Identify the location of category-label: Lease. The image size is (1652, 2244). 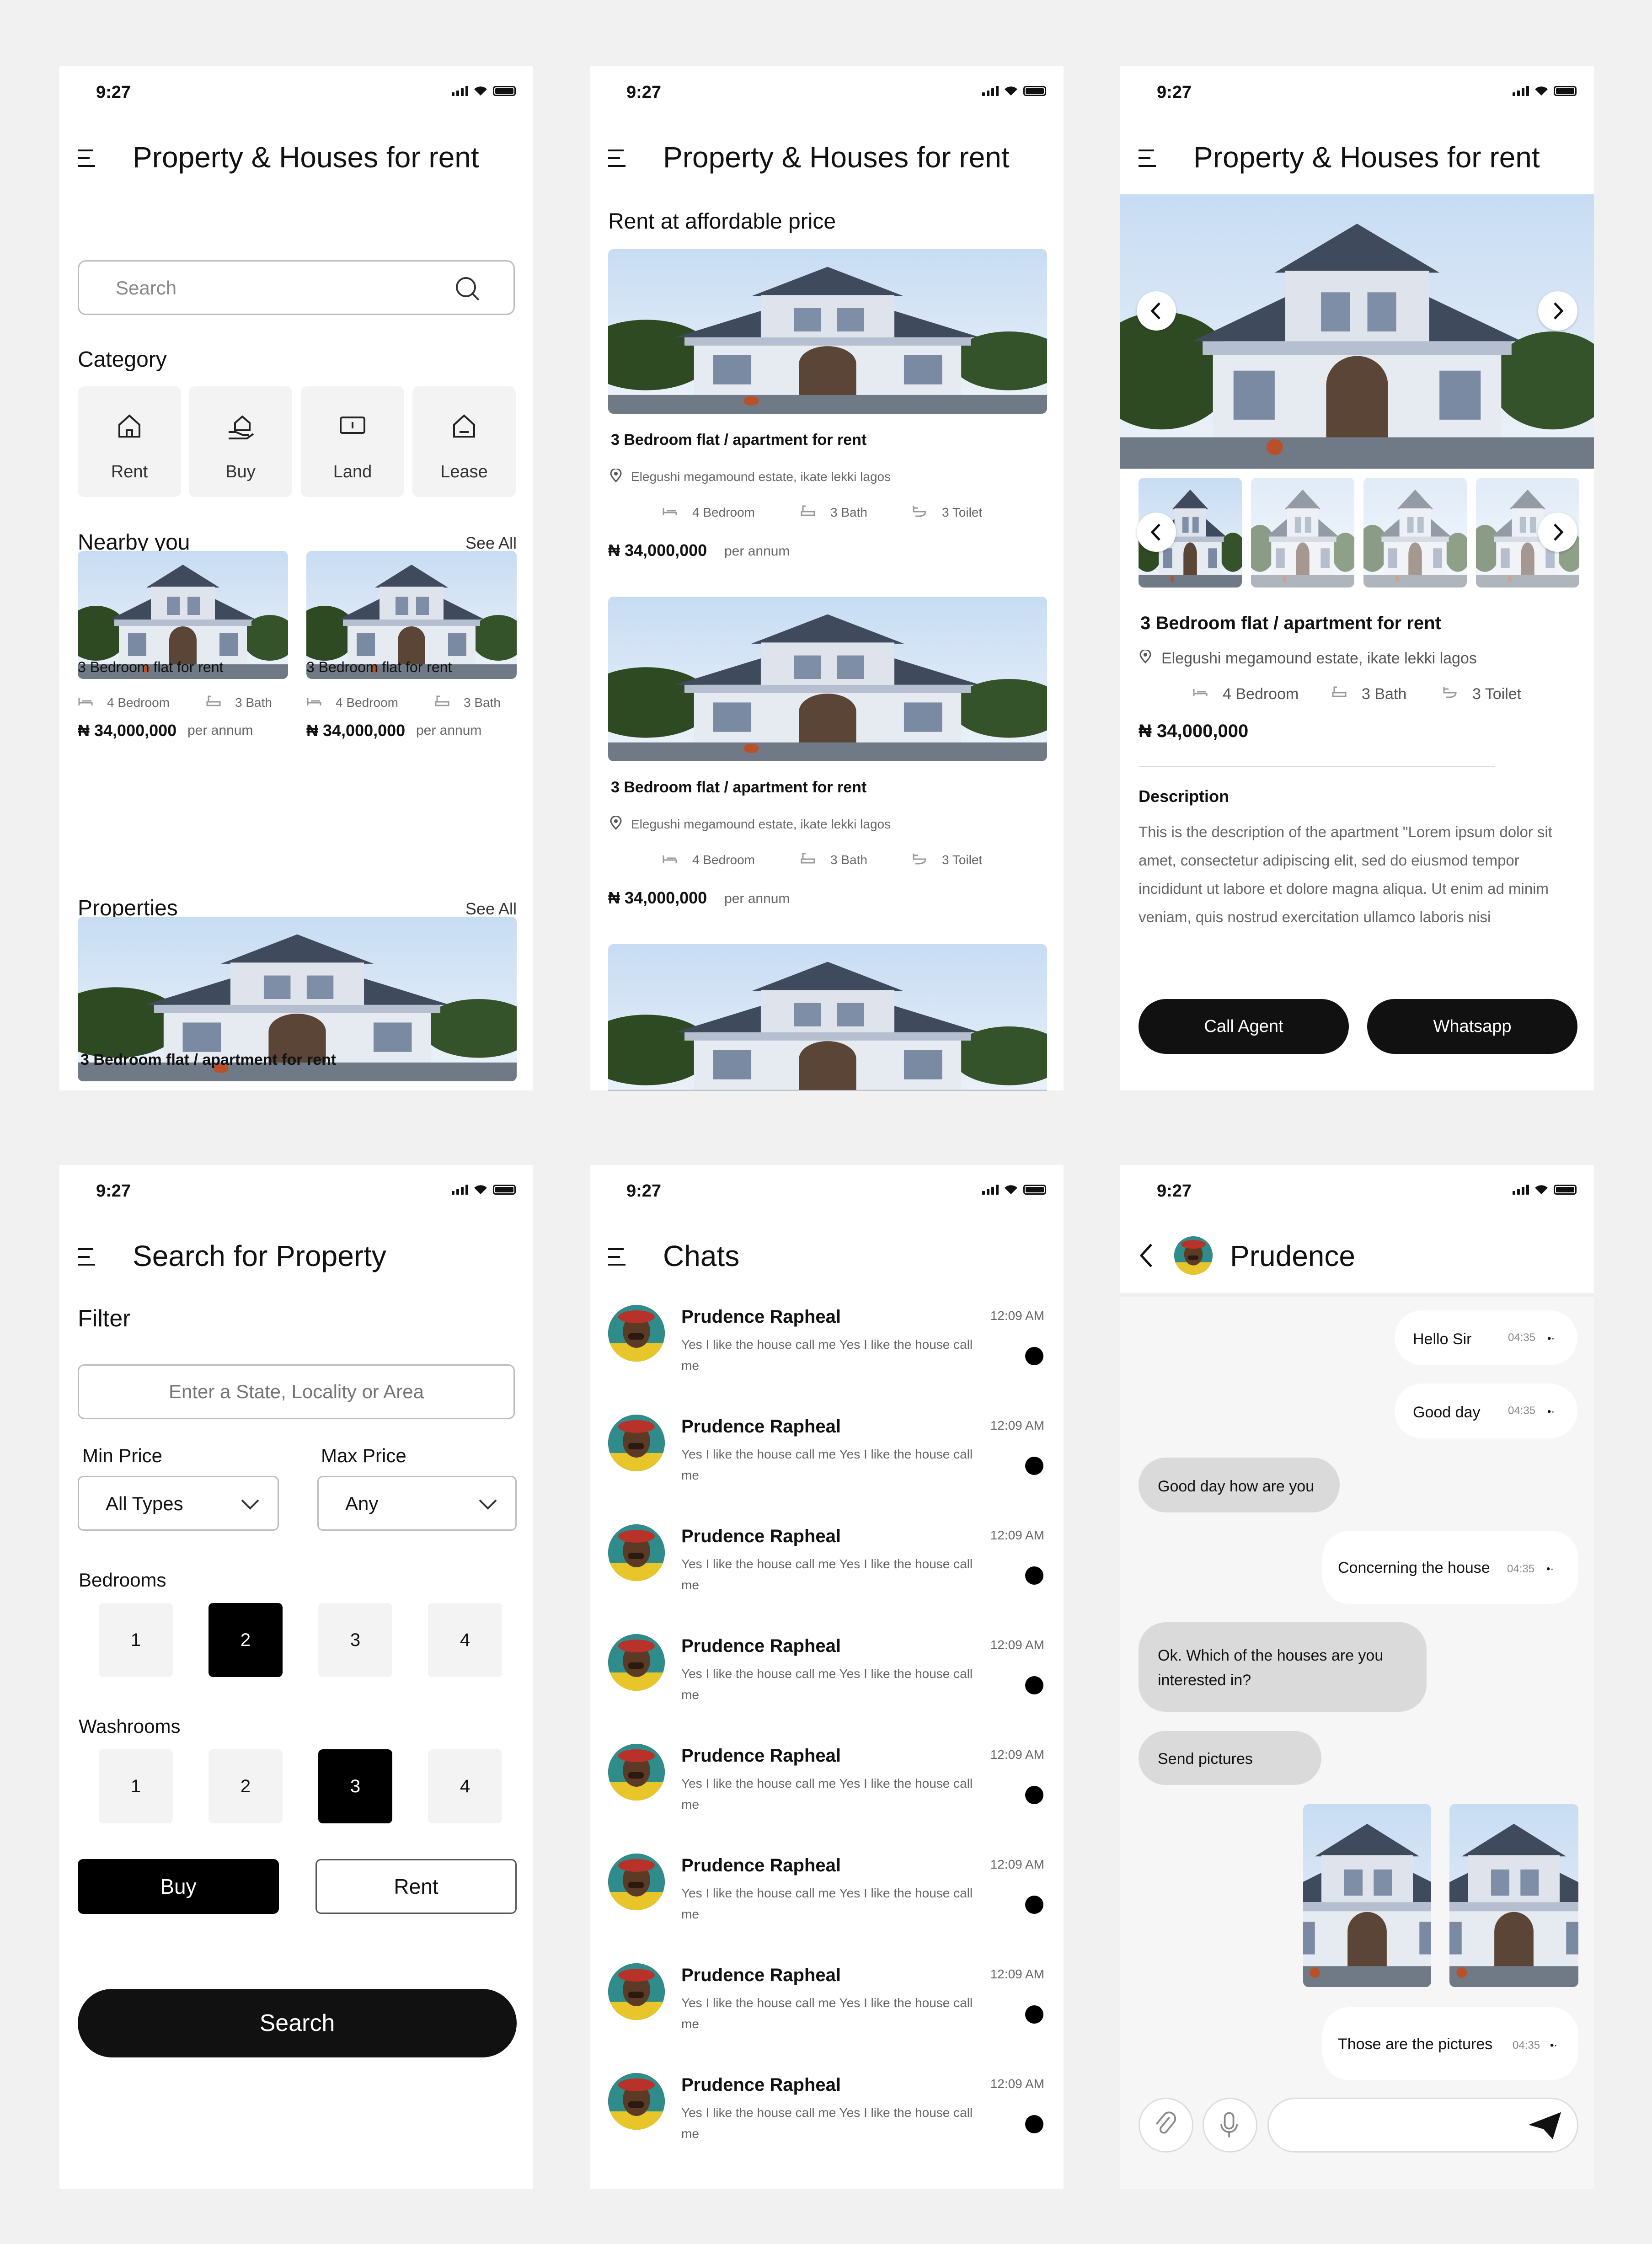
(464, 471).